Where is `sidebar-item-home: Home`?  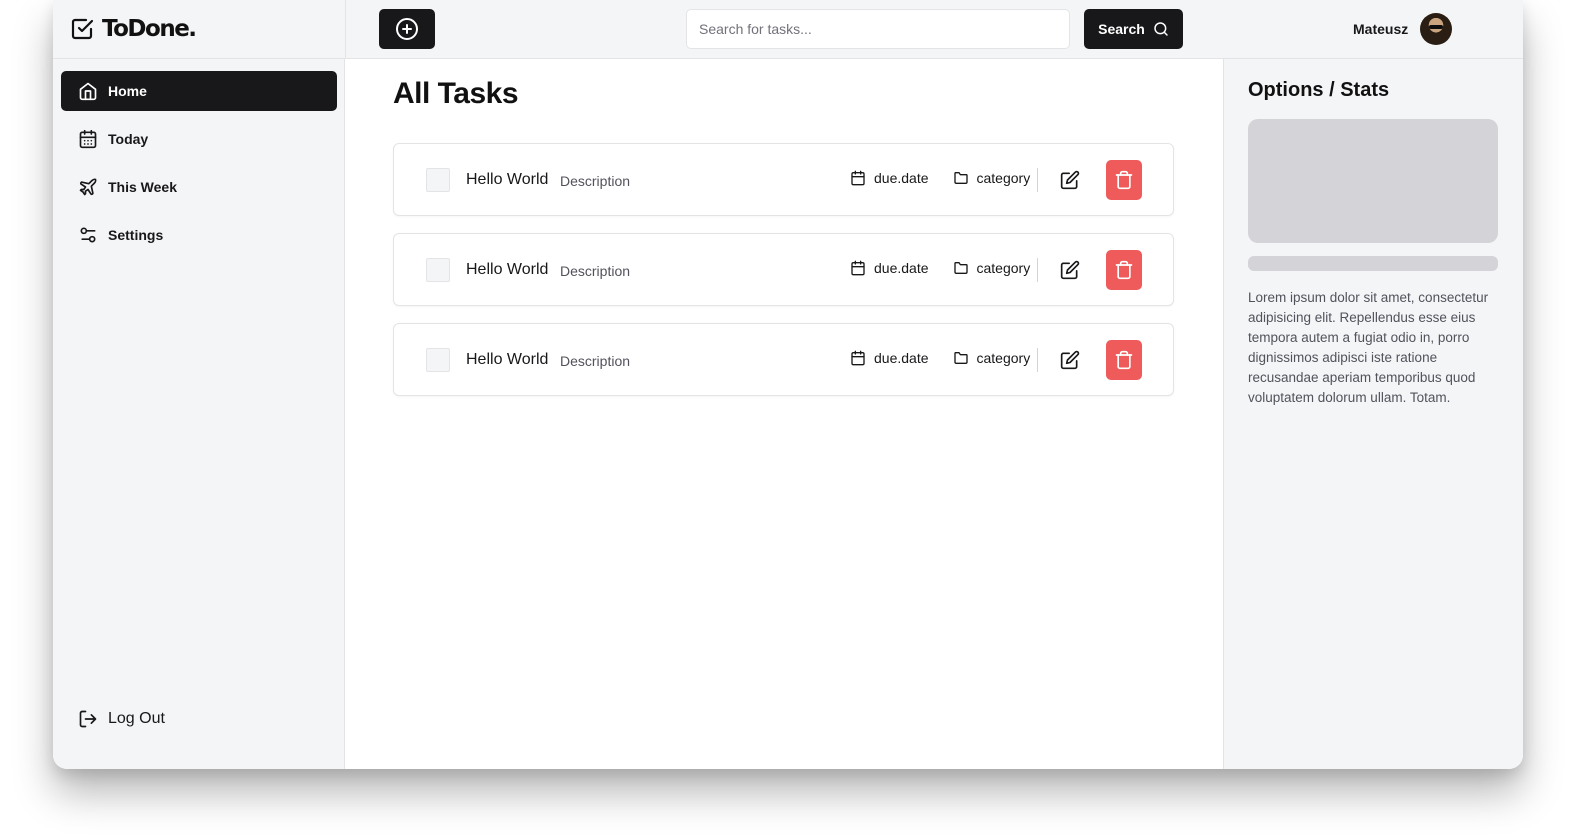
sidebar-item-home: Home is located at coordinates (199, 91).